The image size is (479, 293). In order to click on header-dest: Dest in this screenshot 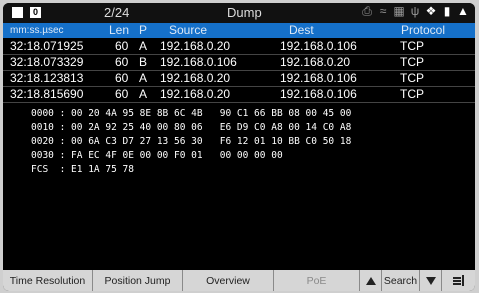, I will do `click(301, 30)`.